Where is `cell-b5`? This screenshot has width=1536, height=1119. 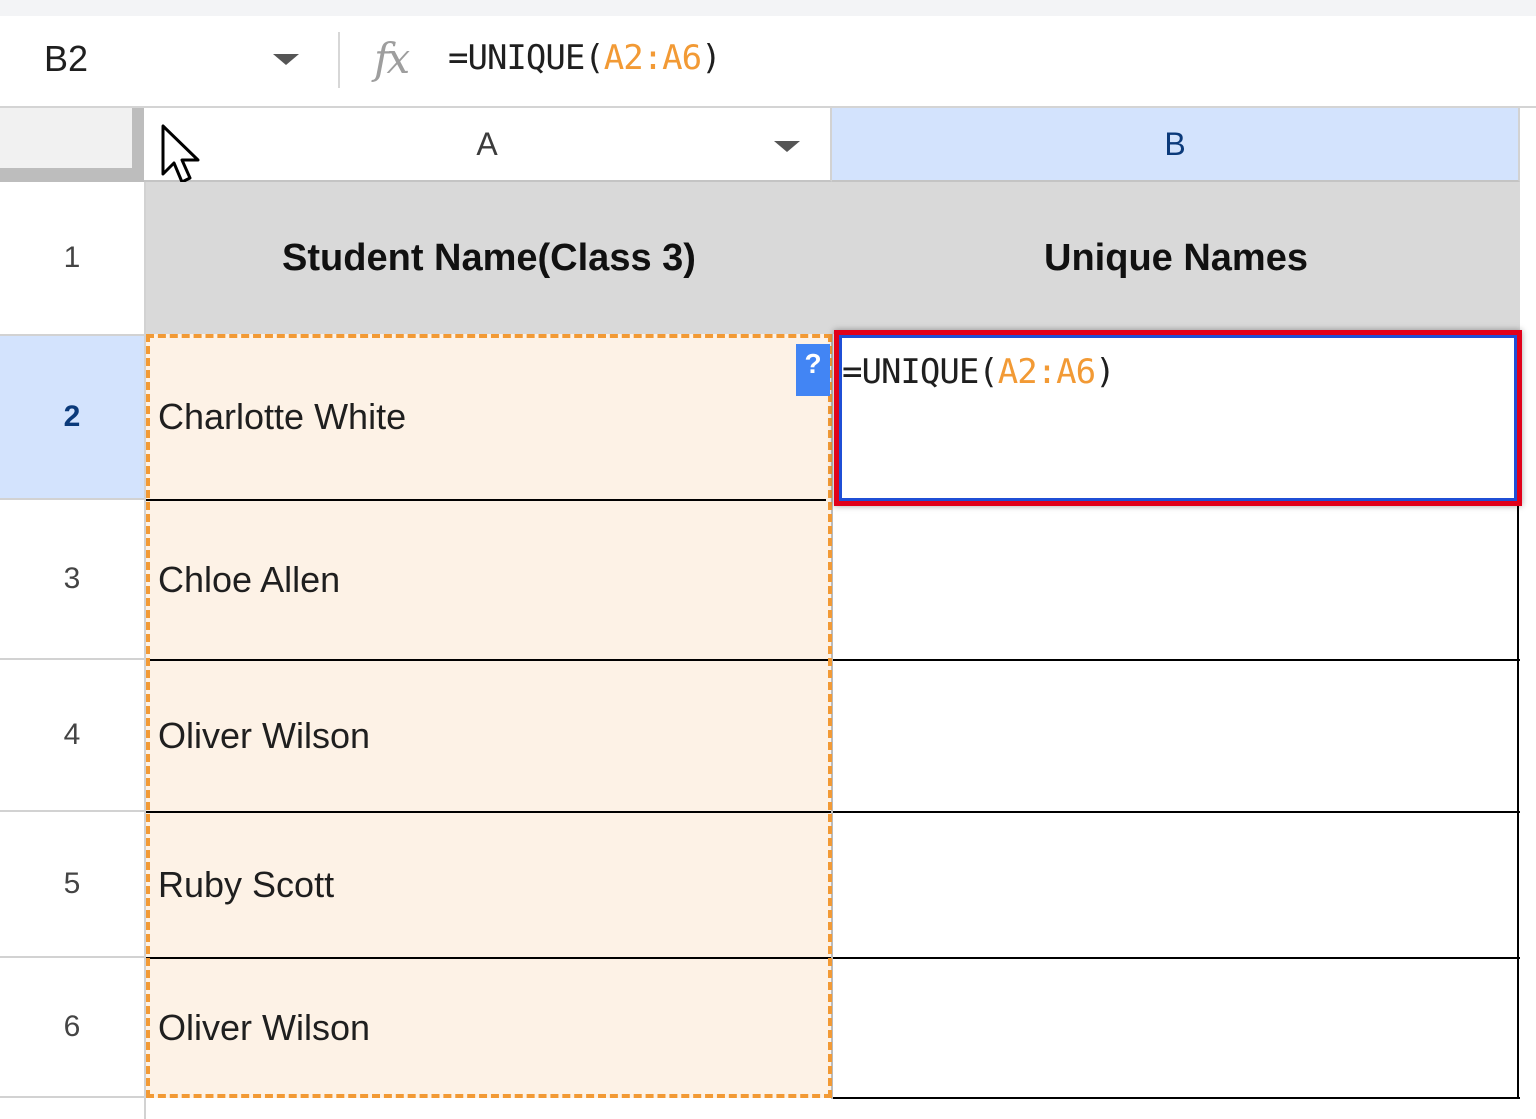
cell-b5 is located at coordinates (1176, 885).